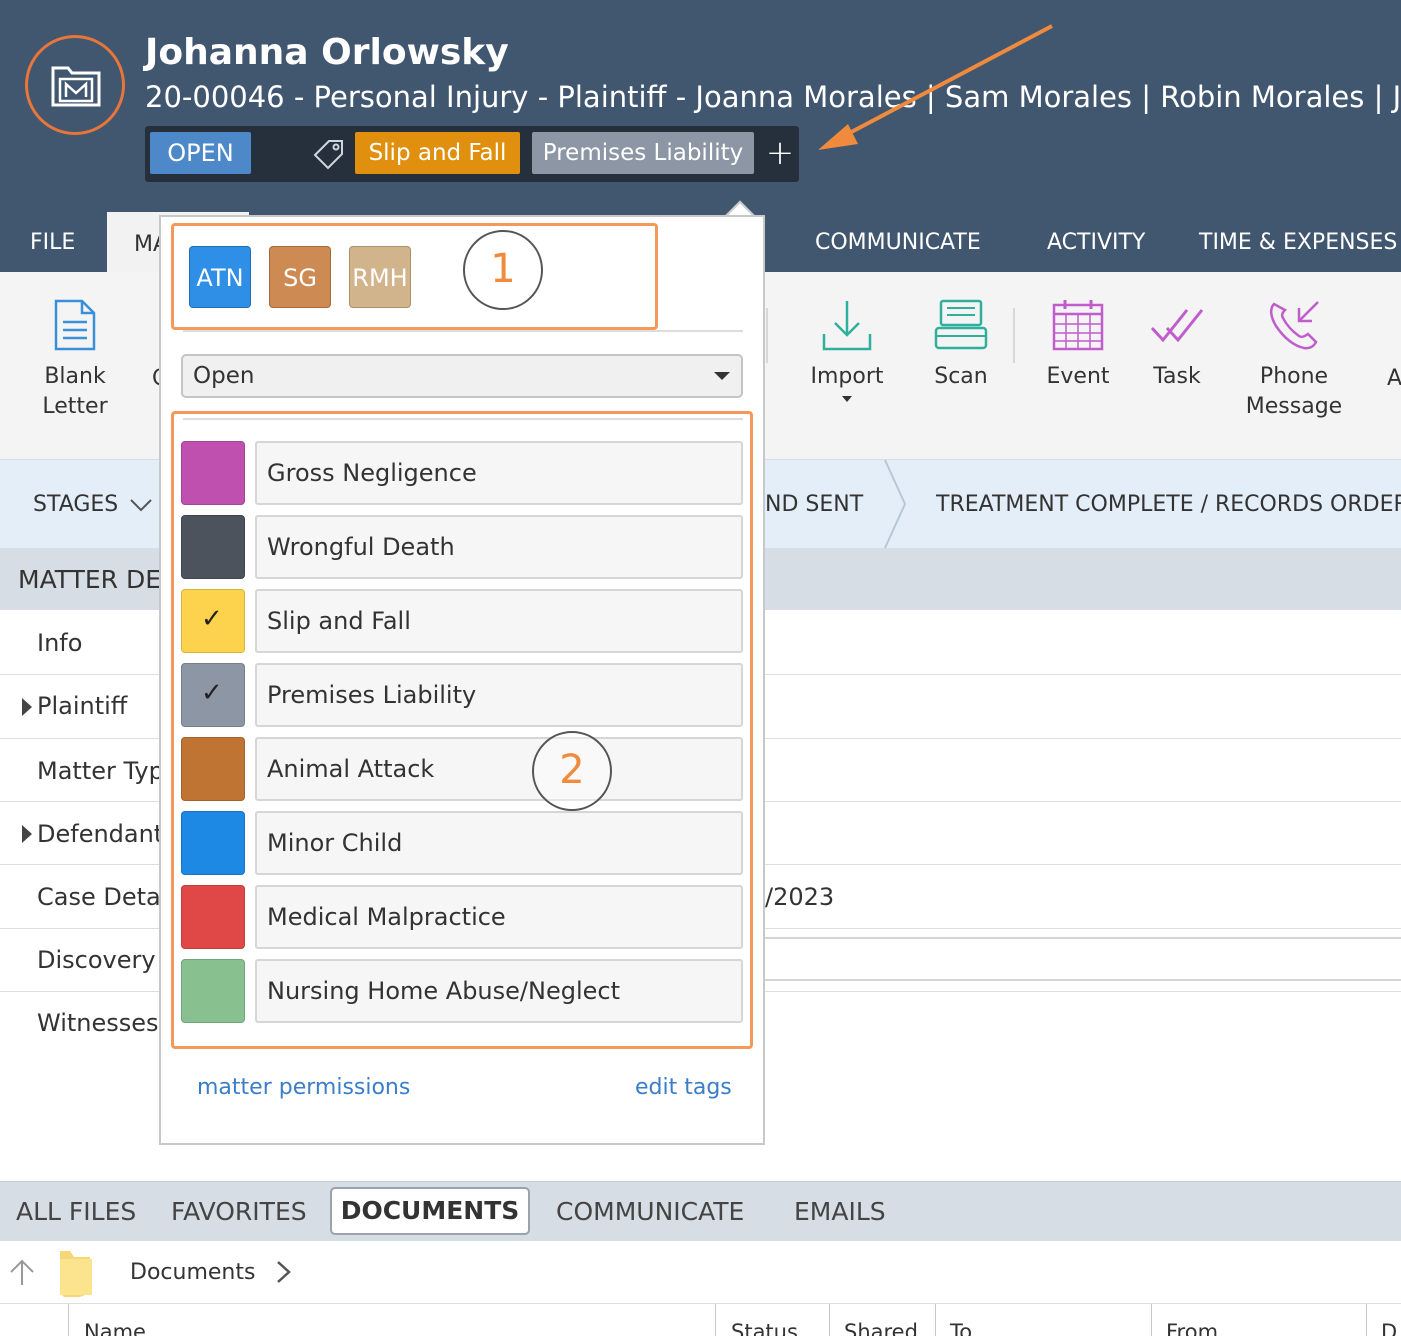 The height and width of the screenshot is (1336, 1401). Describe the element at coordinates (1389, 1328) in the screenshot. I see `column-header-d: D` at that location.